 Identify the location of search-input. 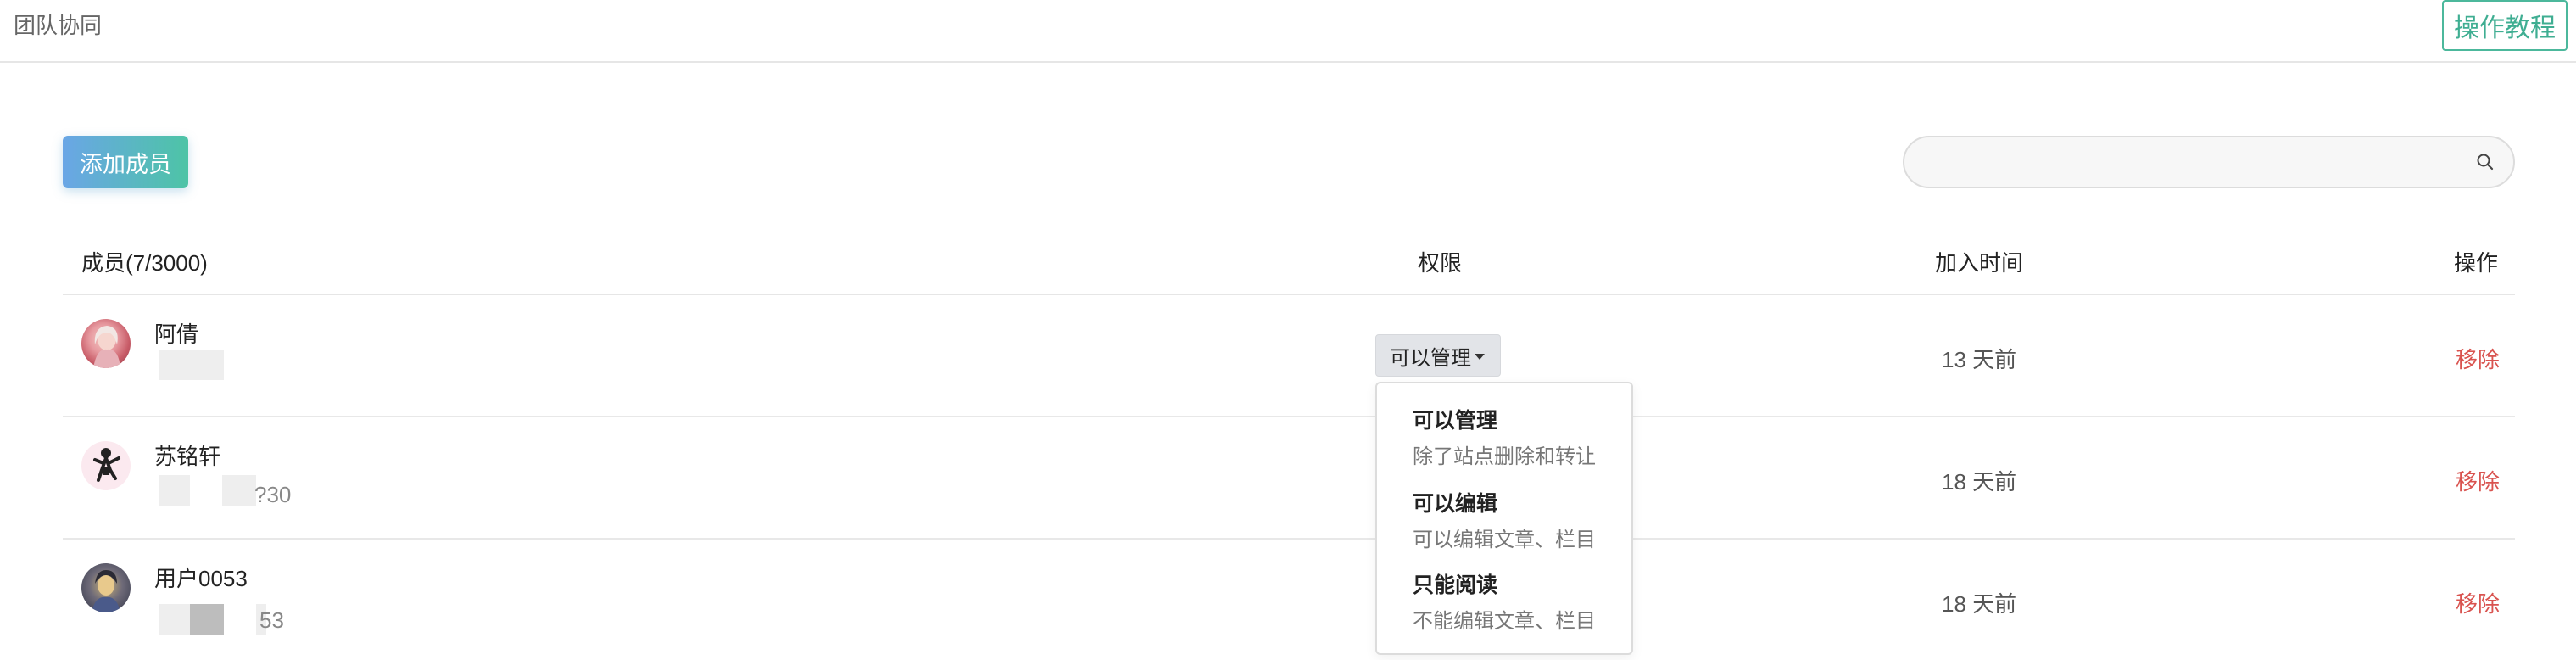
(2188, 162).